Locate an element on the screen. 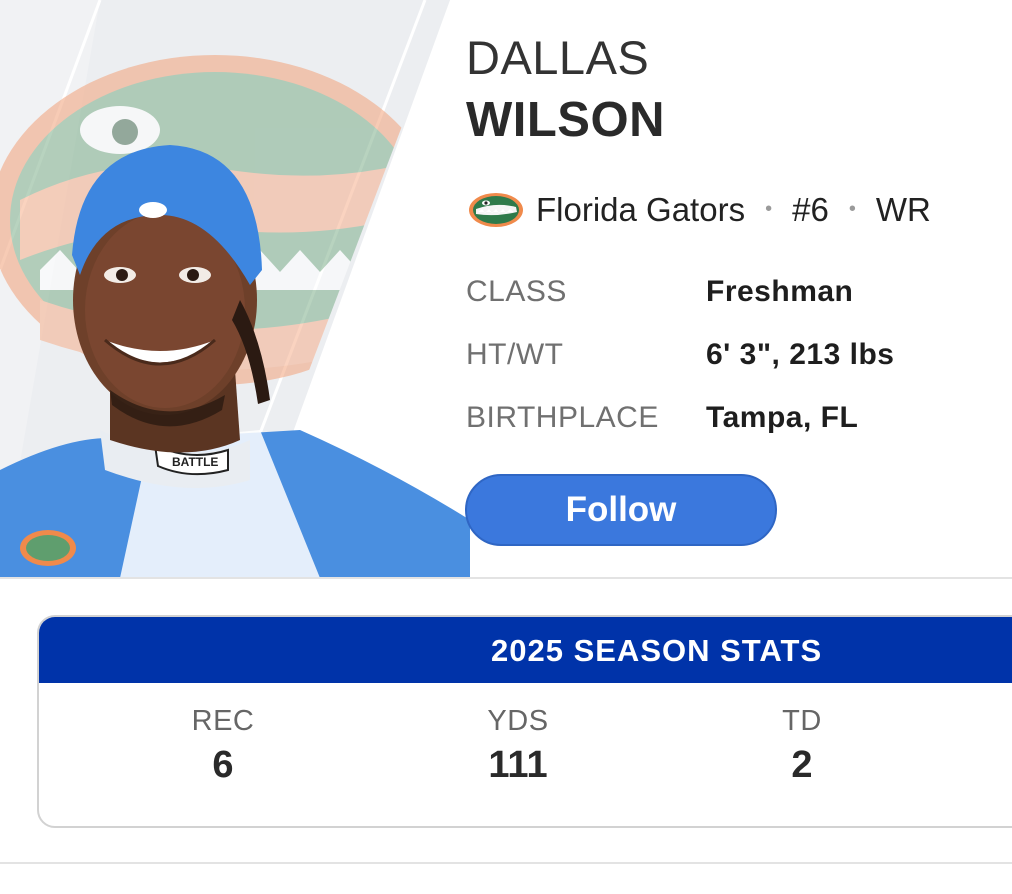 Image resolution: width=1012 pixels, height=894 pixels. info-row-class: CLASS Freshman is located at coordinates (659, 292).